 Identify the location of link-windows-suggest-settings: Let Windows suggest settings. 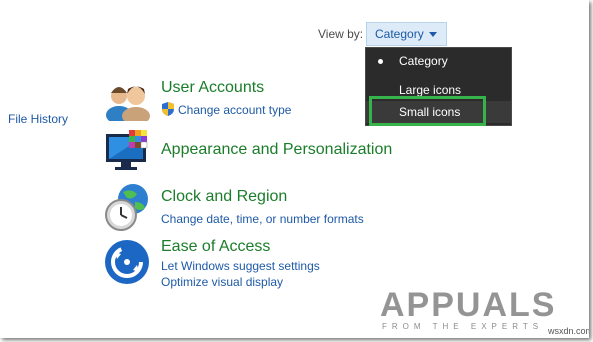
(240, 266).